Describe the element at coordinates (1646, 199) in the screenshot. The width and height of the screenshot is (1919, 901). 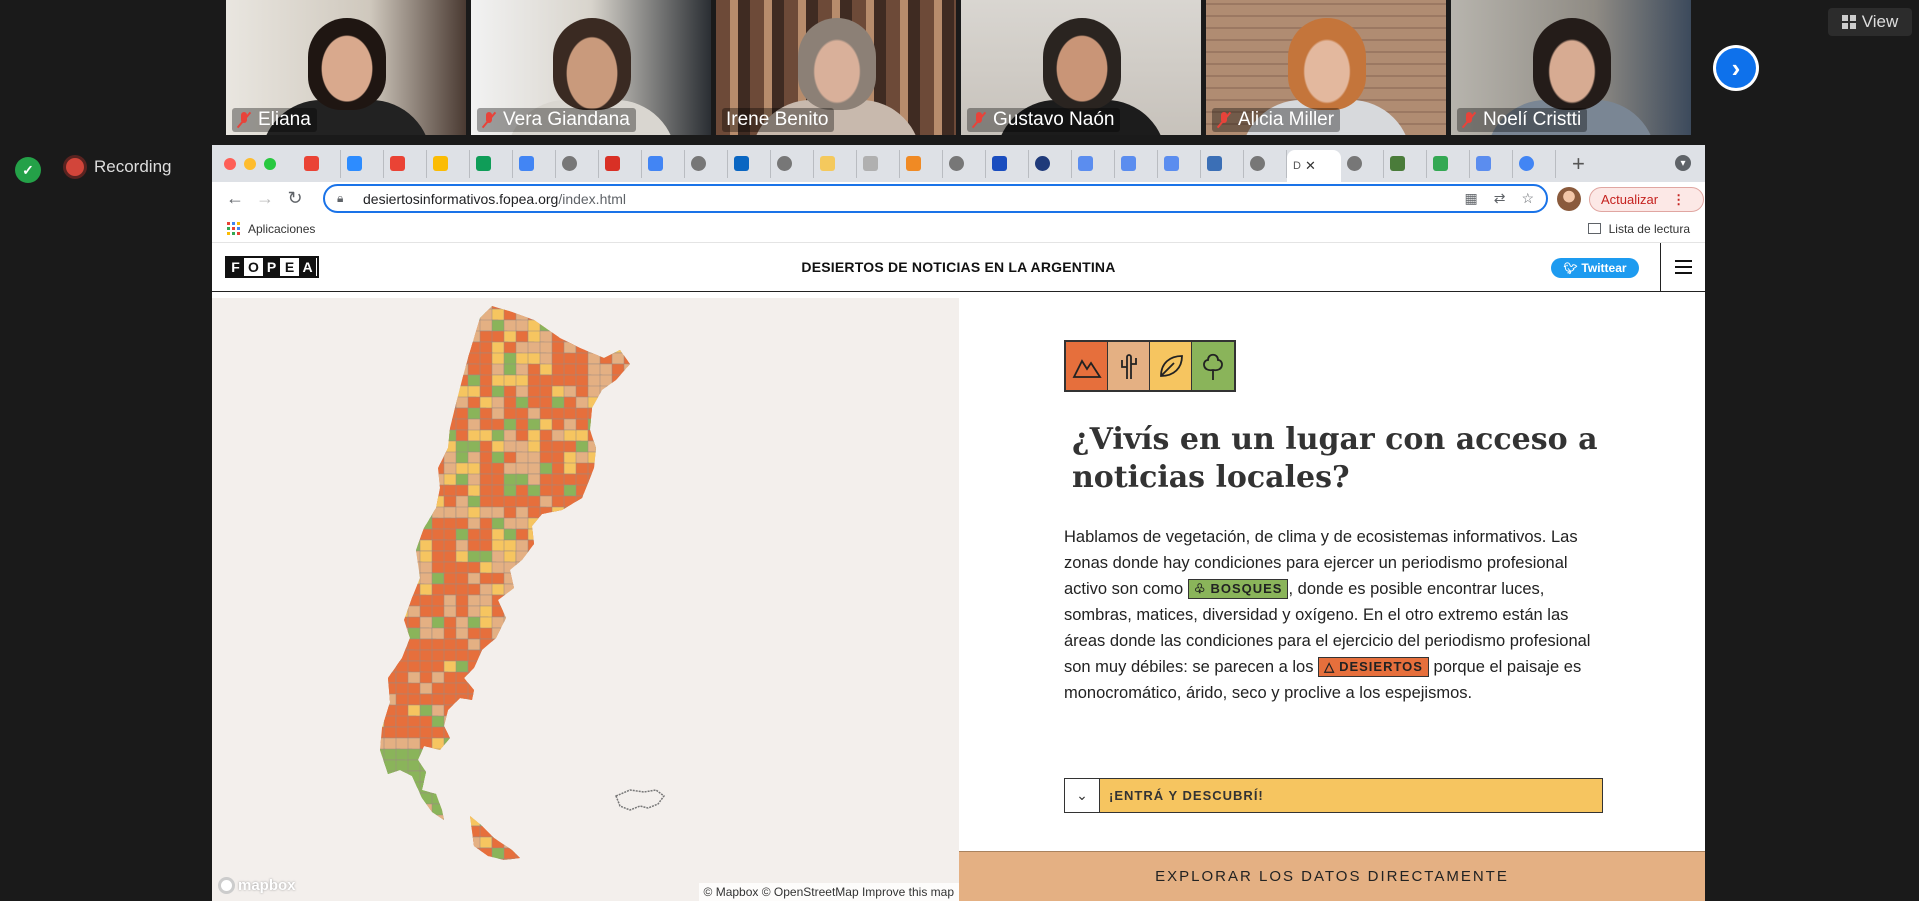
I see `update-chrome-button: Actualizar ⋮` at that location.